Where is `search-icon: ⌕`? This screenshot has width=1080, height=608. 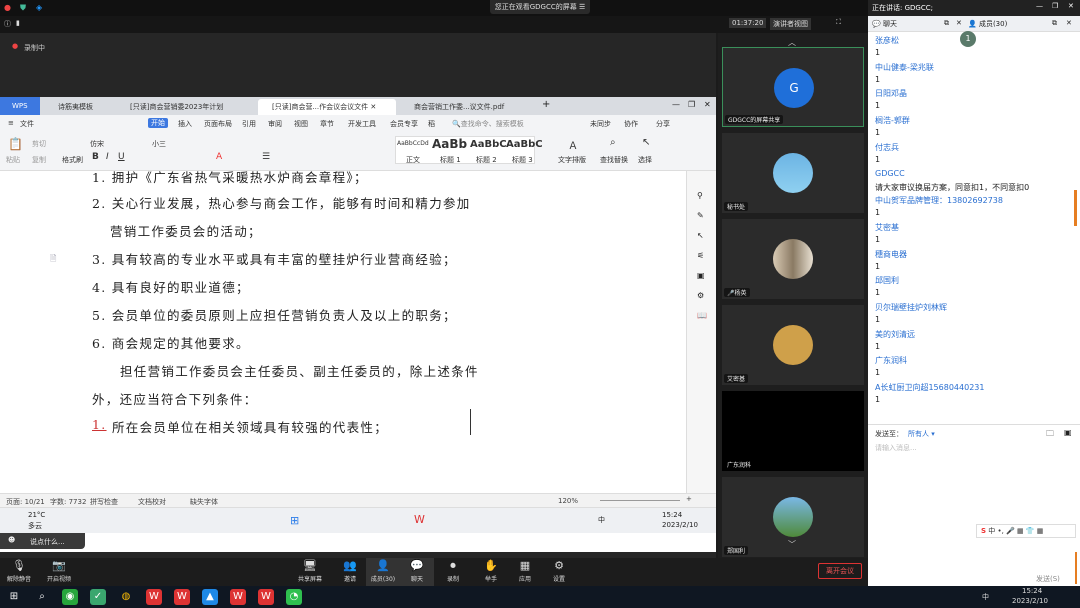 search-icon: ⌕ is located at coordinates (42, 597).